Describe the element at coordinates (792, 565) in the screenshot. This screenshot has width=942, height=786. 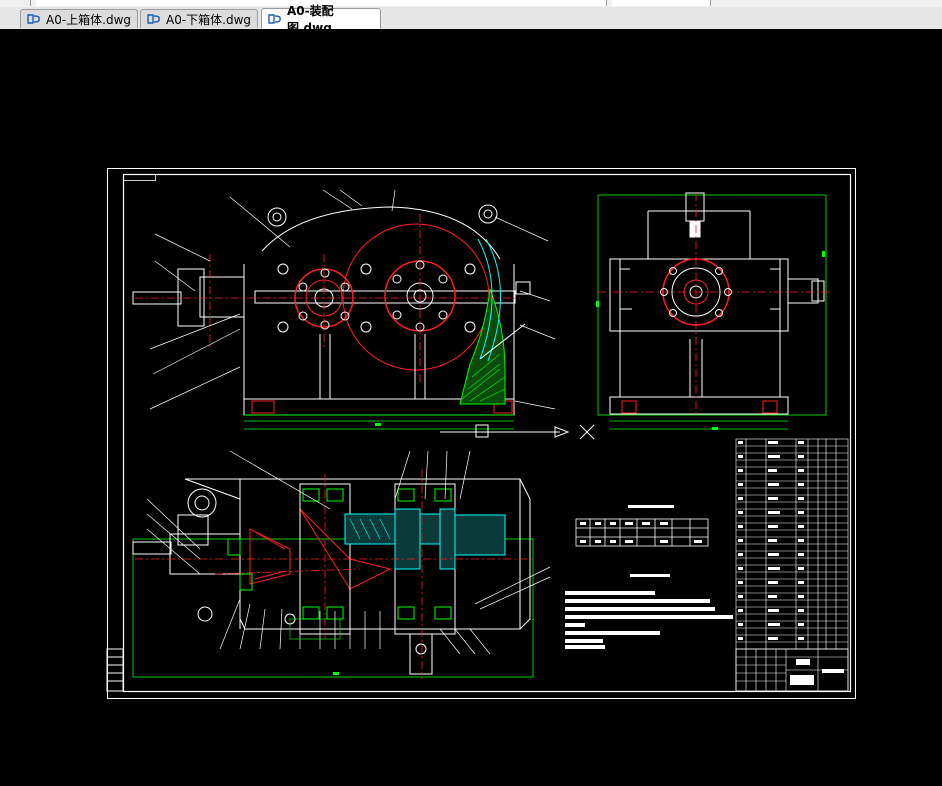
I see `parts-list` at that location.